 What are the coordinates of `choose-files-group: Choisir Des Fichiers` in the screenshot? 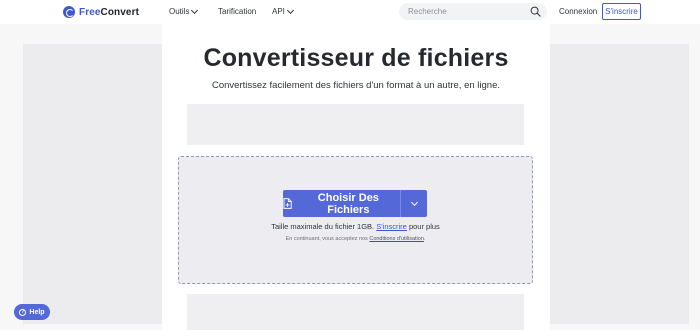 It's located at (355, 203).